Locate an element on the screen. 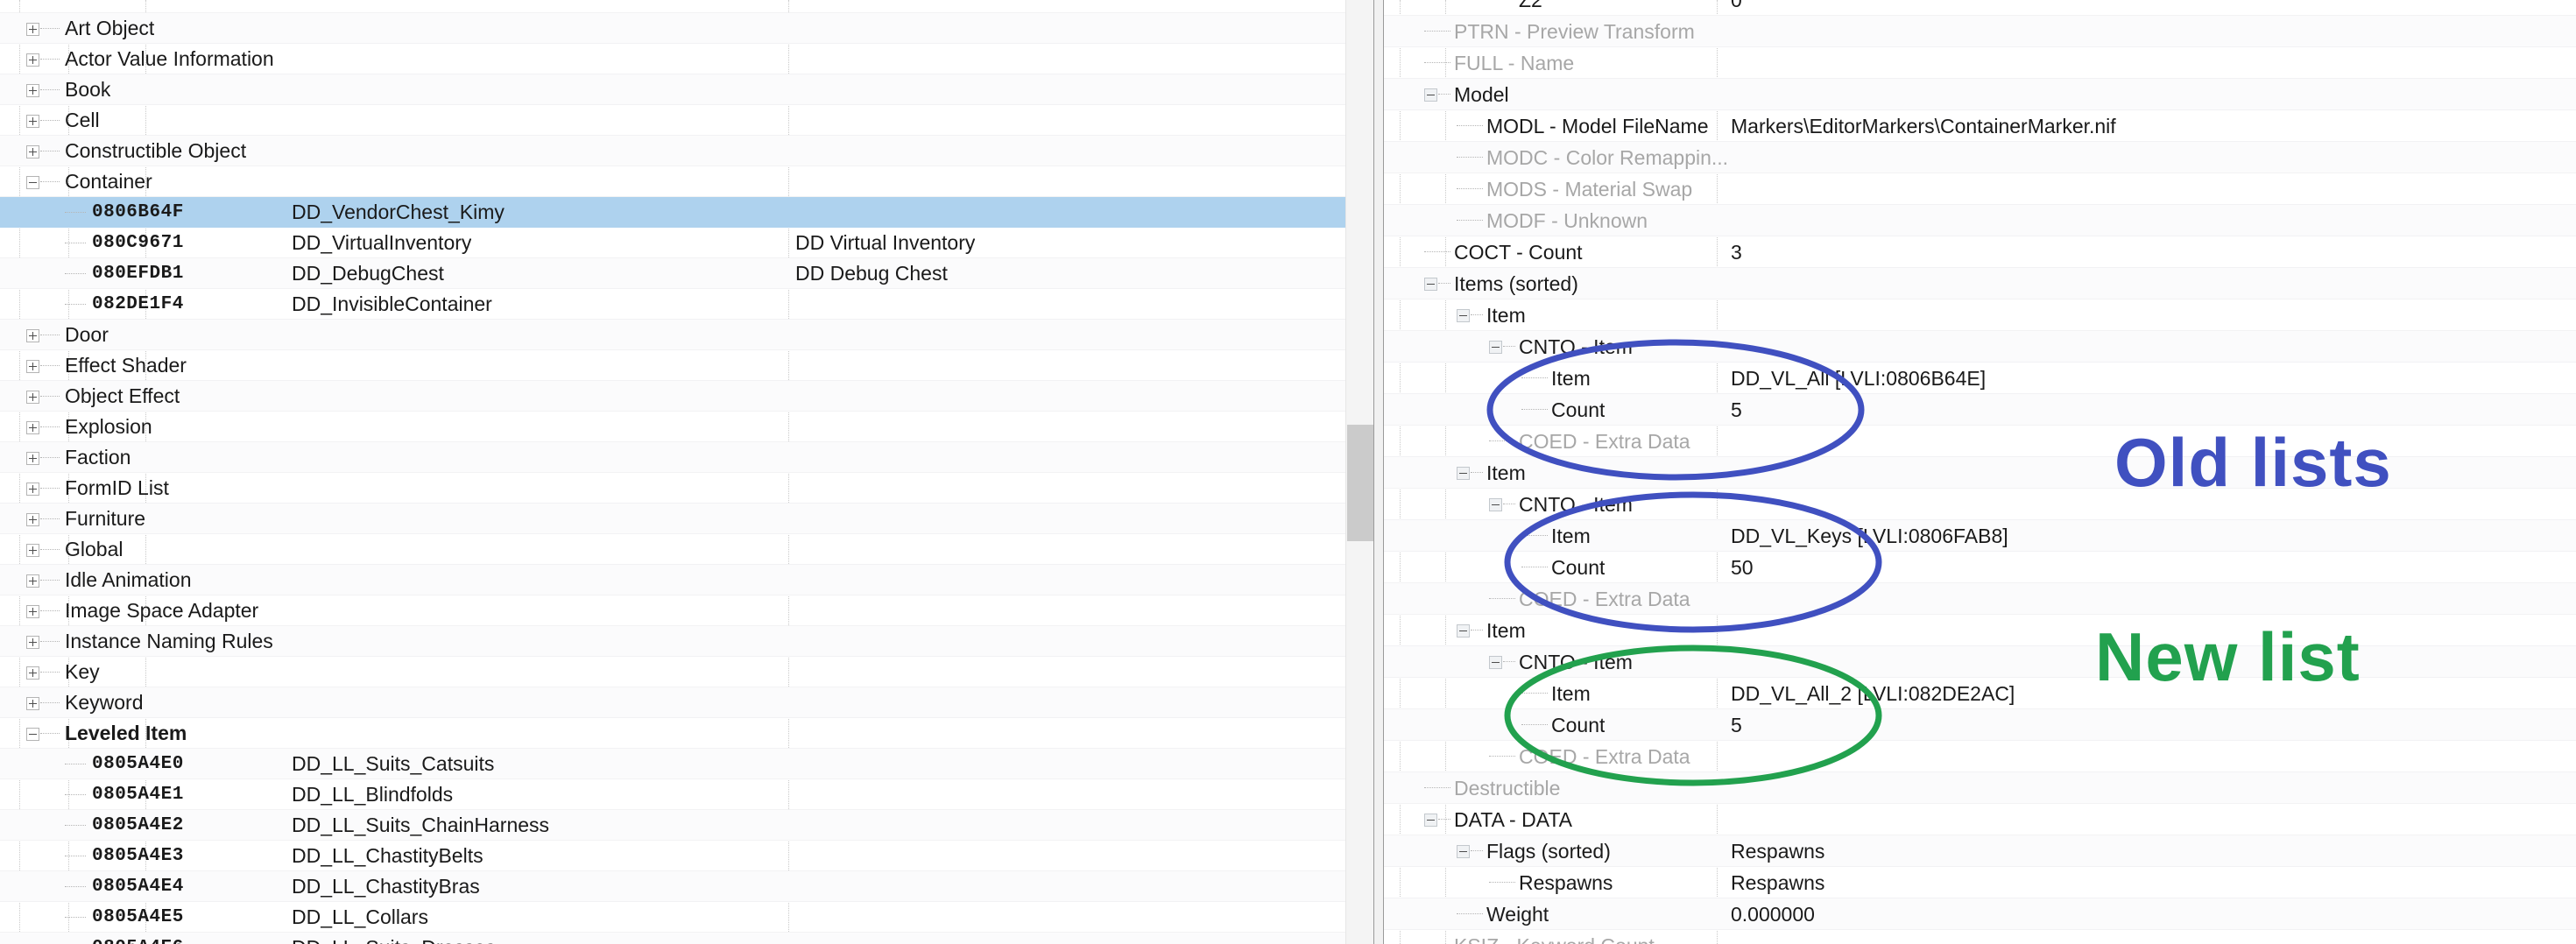 The width and height of the screenshot is (2576, 944). tree-row-selected: 0806B64F DD_VendorChest_Kimy is located at coordinates (673, 212).